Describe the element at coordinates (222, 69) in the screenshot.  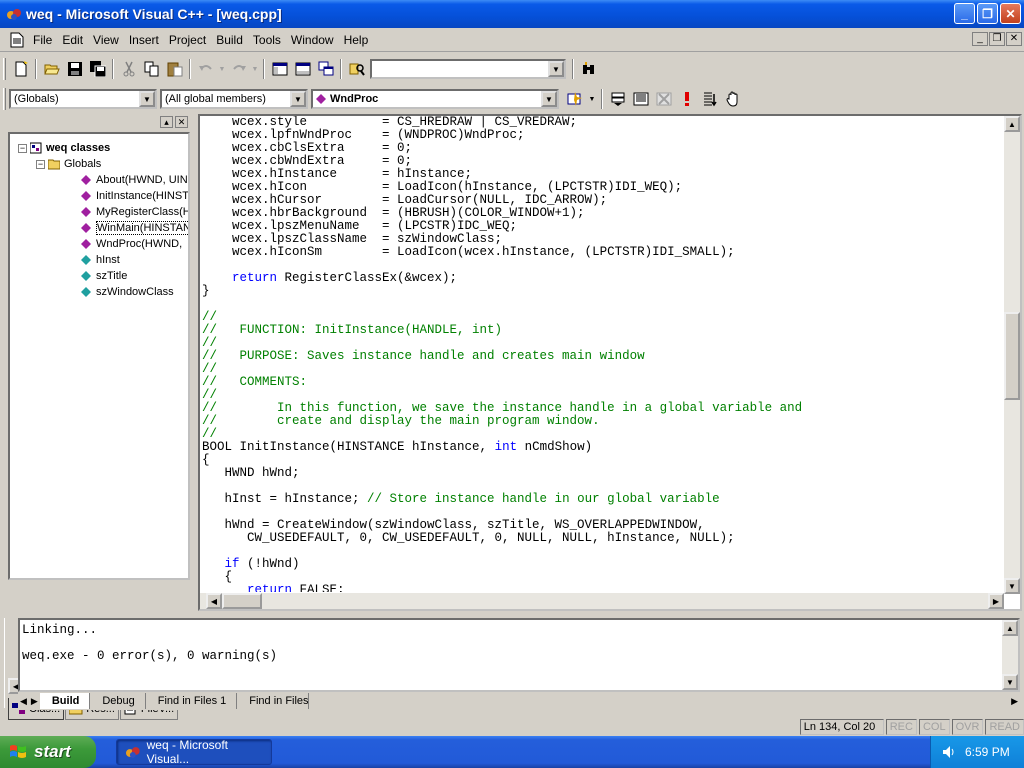
I see `undo-dropdown-icon: ▼` at that location.